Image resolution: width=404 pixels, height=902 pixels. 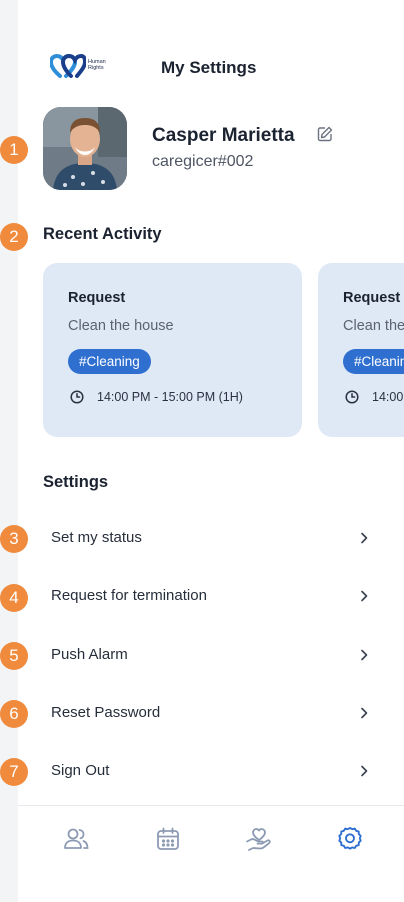 I want to click on heart-logo-icon, so click(x=68, y=66).